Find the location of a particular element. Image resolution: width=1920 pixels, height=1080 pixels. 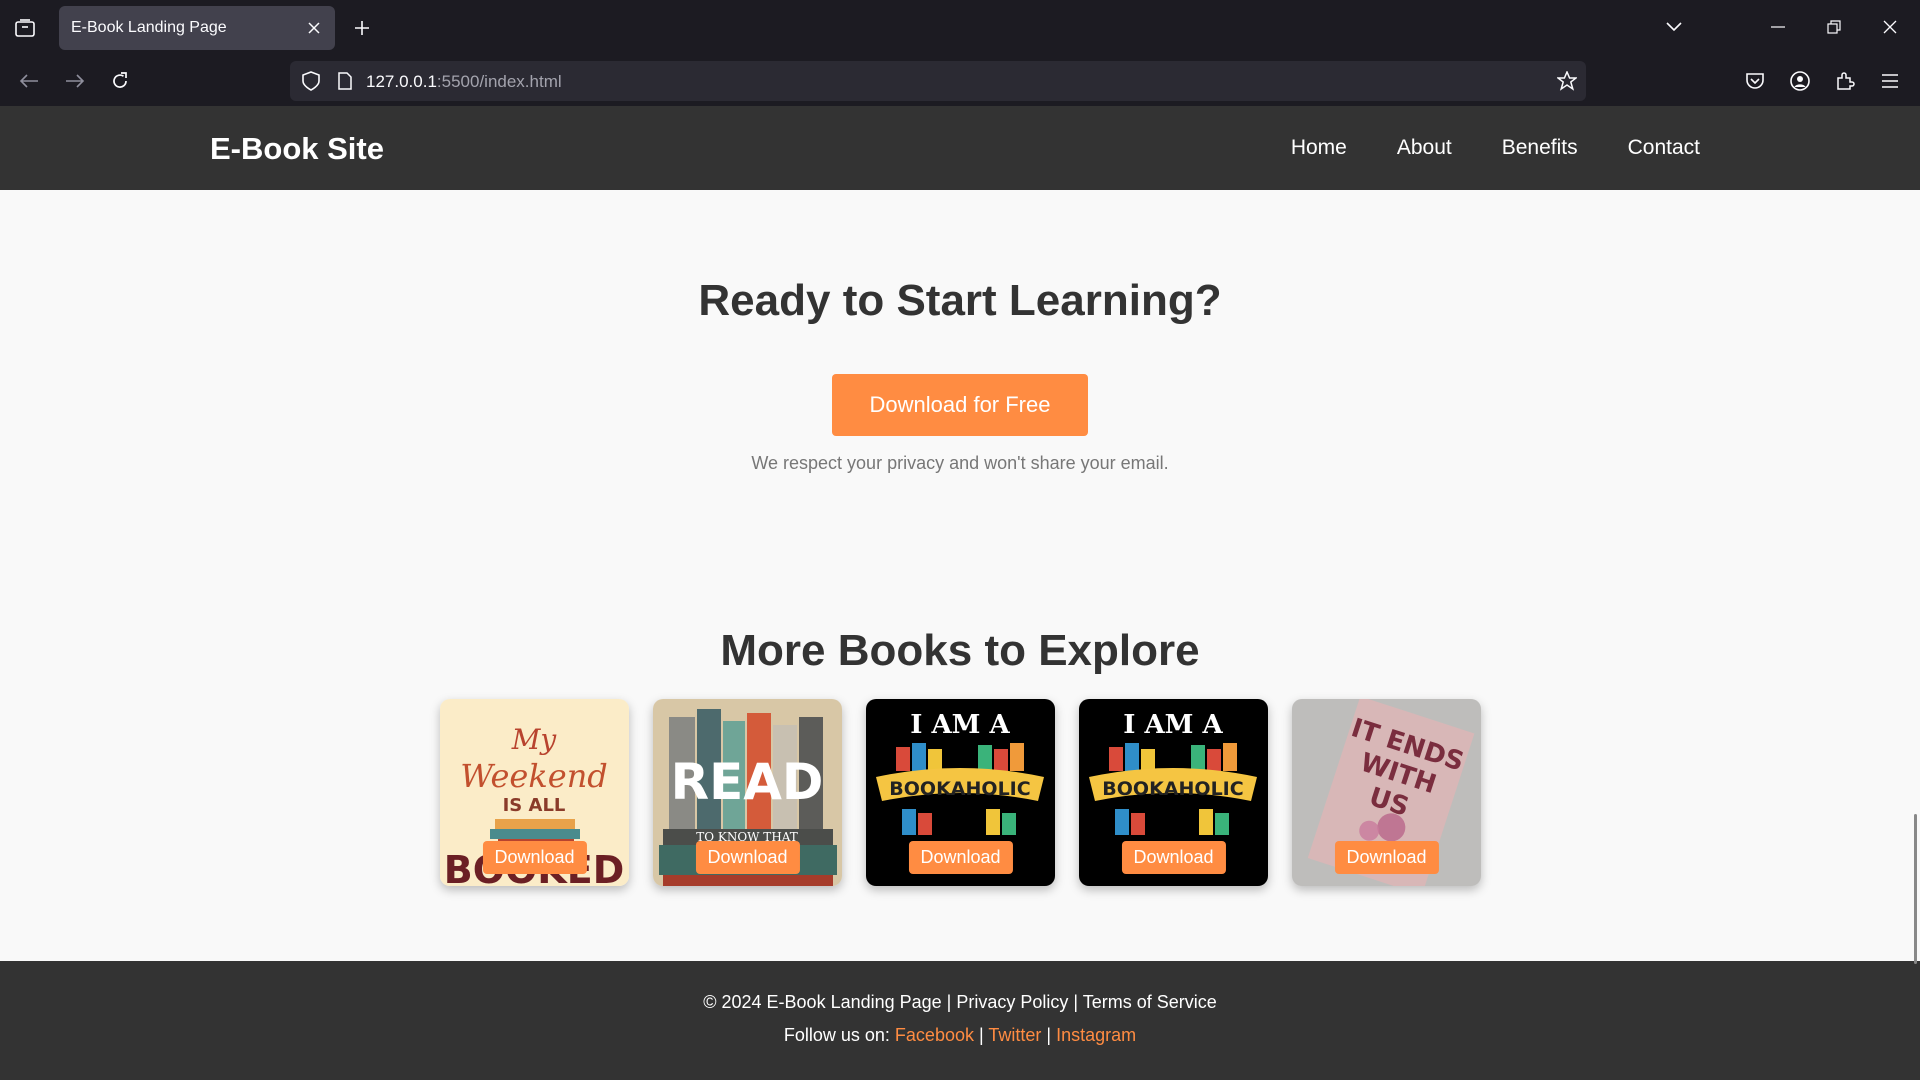

nav-link-contact: Contact is located at coordinates (1664, 148).